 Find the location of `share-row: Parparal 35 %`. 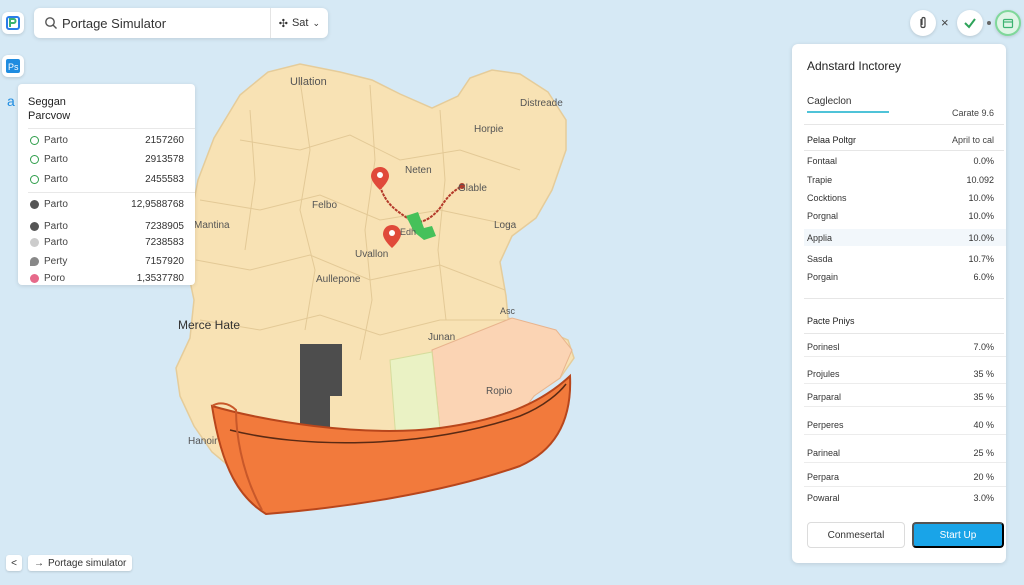

share-row: Parparal 35 % is located at coordinates (905, 397).